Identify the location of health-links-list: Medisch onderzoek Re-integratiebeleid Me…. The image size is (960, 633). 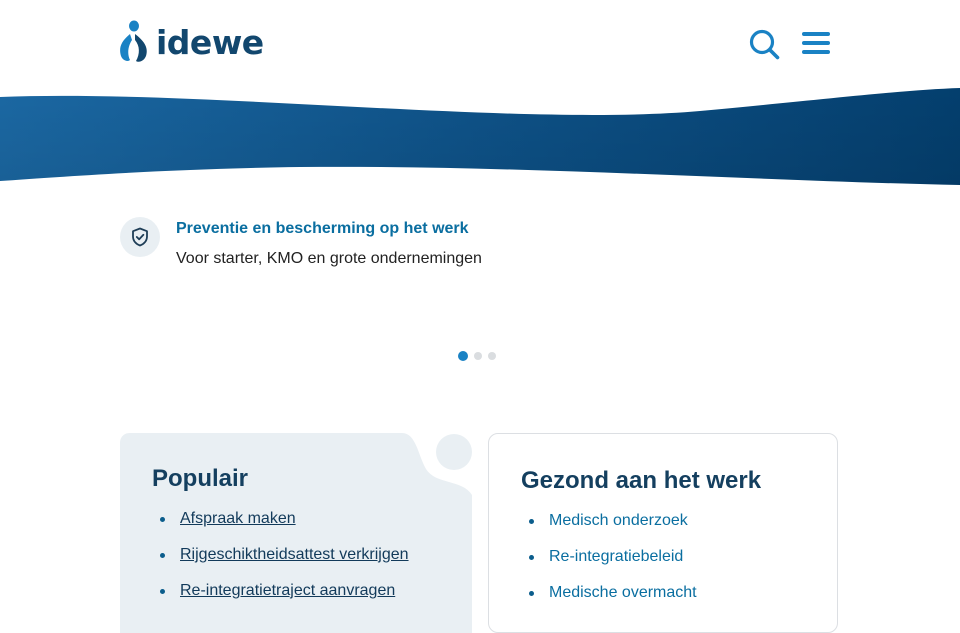
(613, 565).